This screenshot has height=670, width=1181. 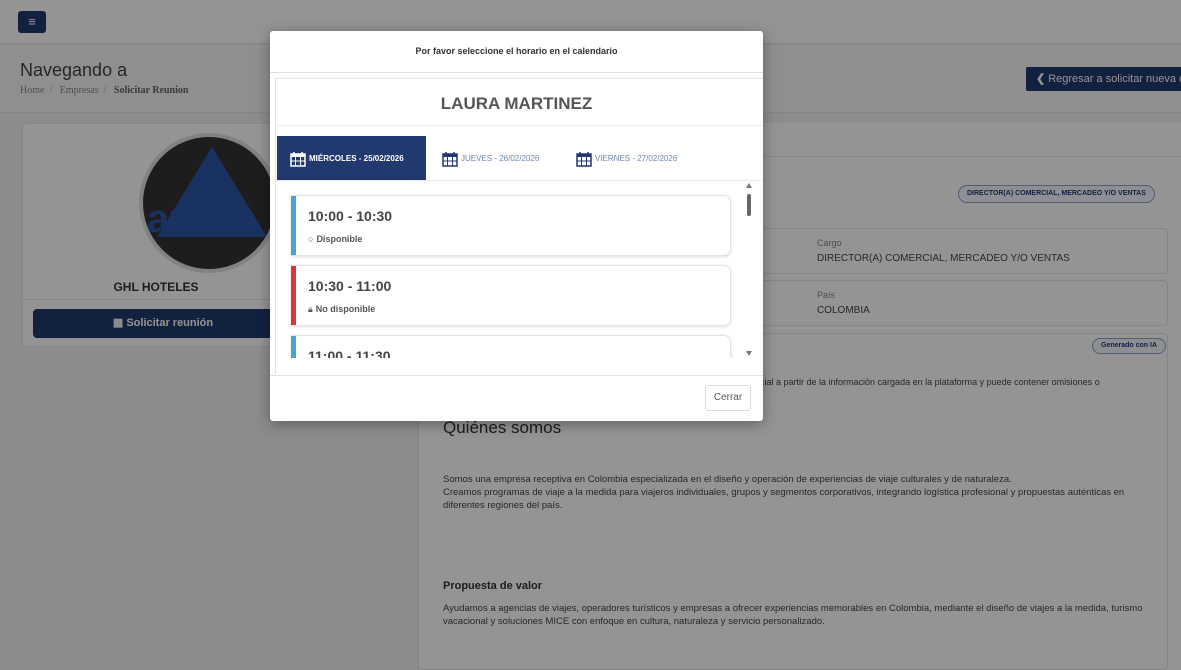 What do you see at coordinates (351, 158) in the screenshot?
I see `tab-miercoles: MIÉRCOLES - 25/02/2026` at bounding box center [351, 158].